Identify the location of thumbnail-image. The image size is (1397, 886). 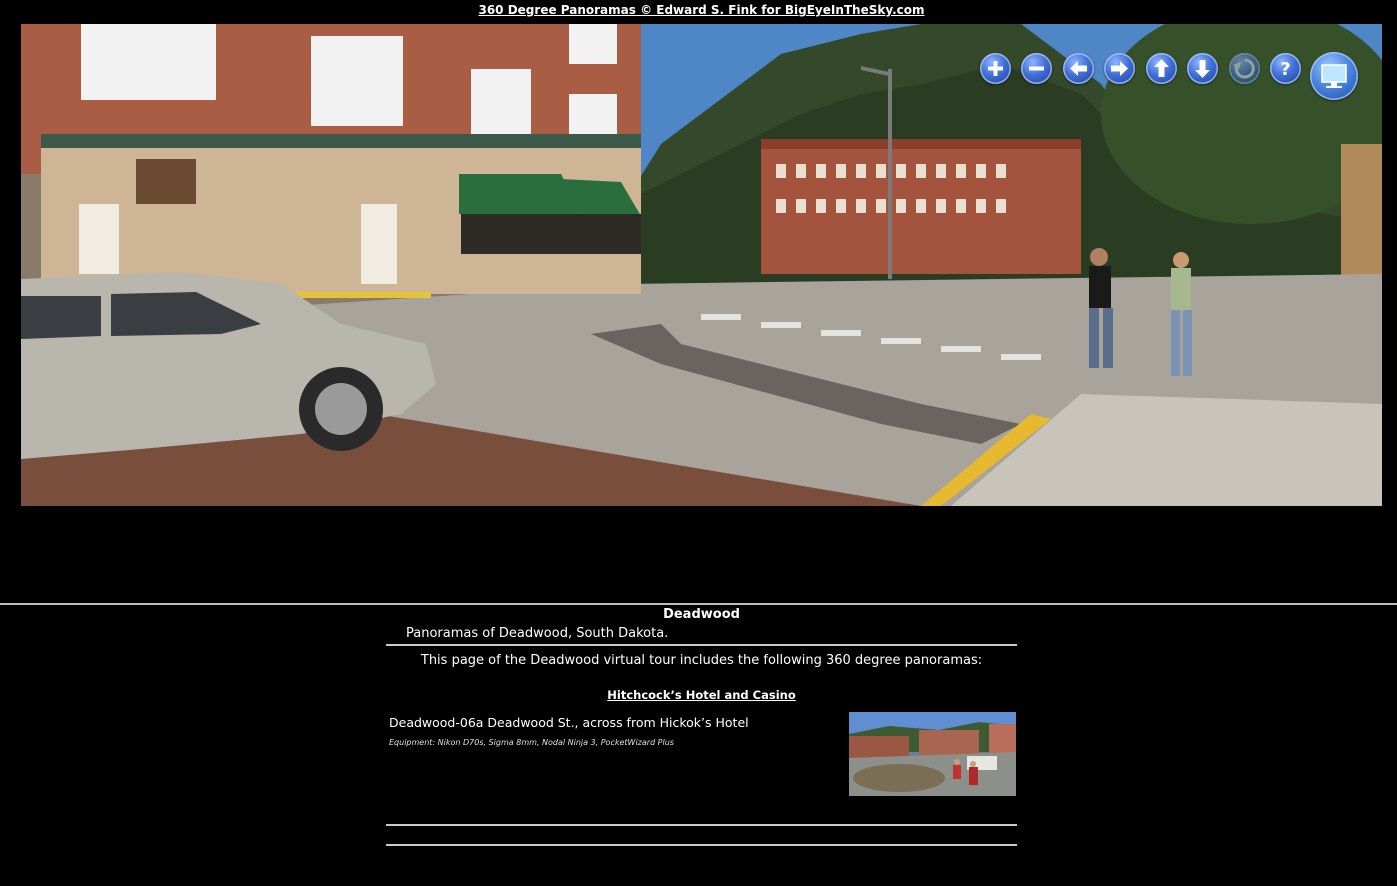
(932, 754).